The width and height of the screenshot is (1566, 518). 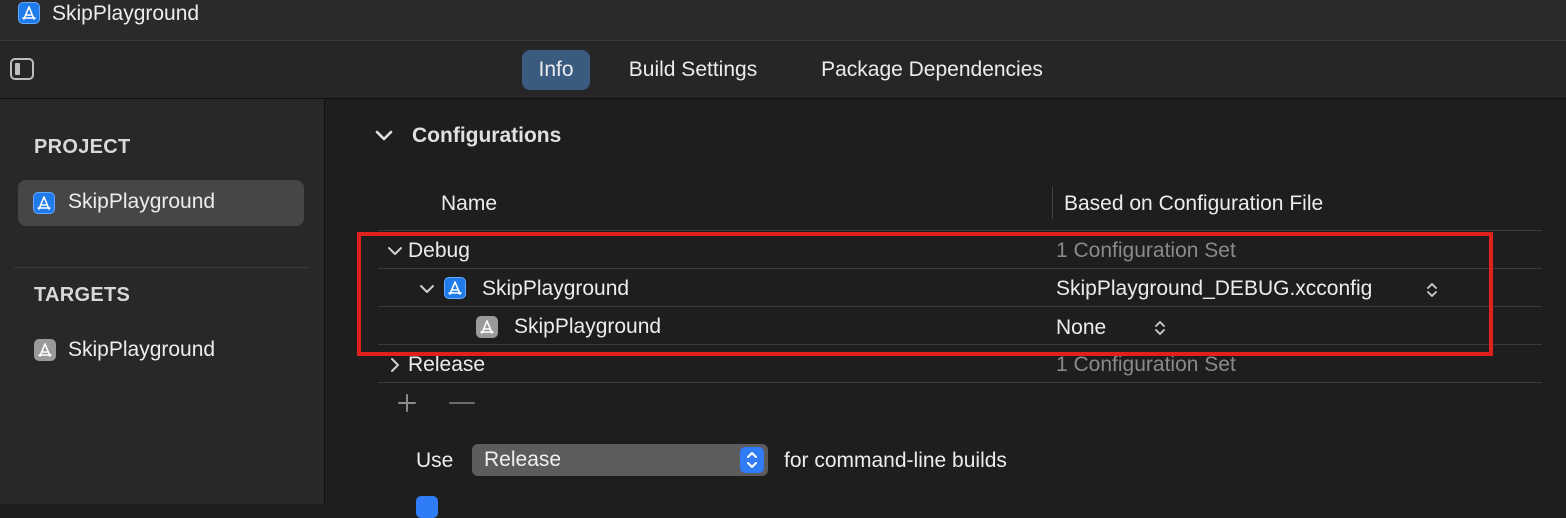 I want to click on project-heading: PROJECT, so click(x=82, y=147).